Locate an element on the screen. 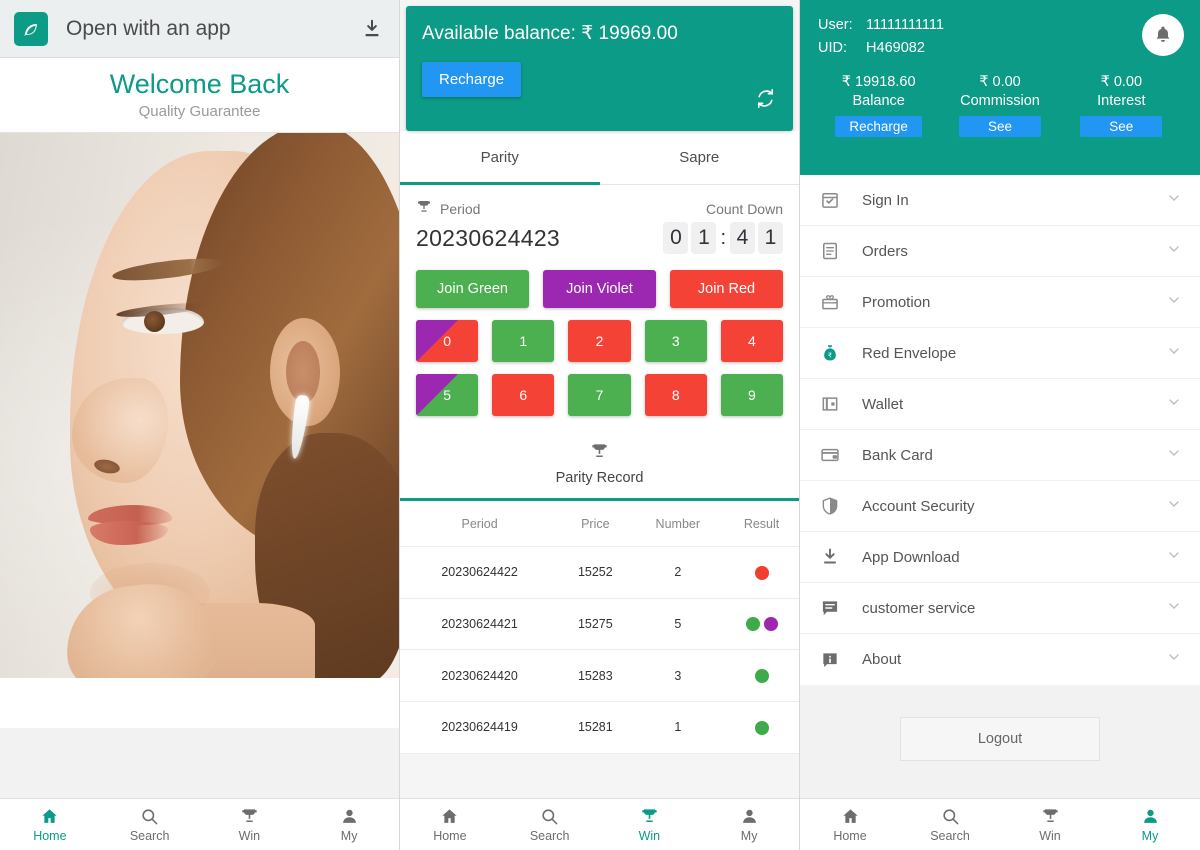 Image resolution: width=1200 pixels, height=850 pixels. join-violet-button: Join Violet is located at coordinates (599, 289).